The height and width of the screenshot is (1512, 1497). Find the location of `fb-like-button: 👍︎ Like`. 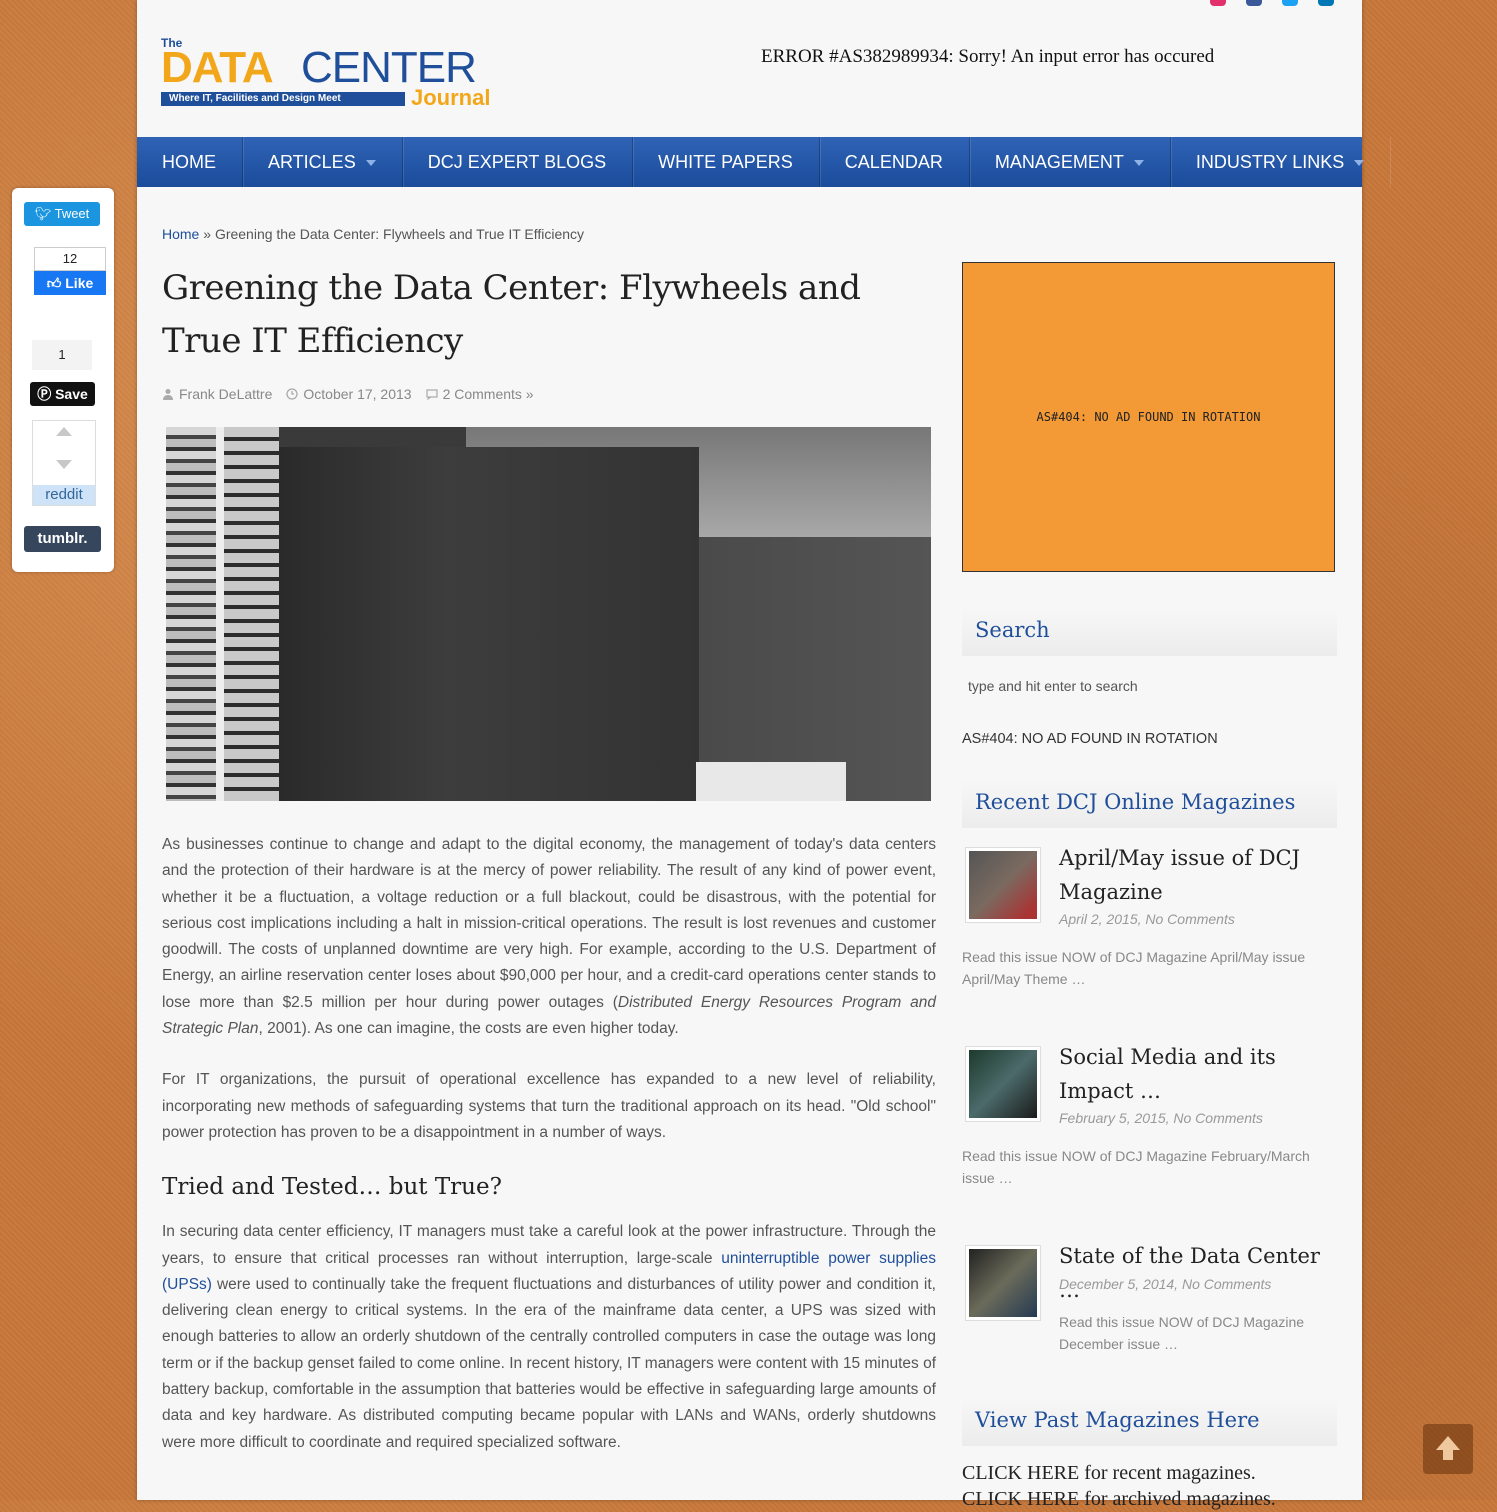

fb-like-button: 👍︎ Like is located at coordinates (70, 283).